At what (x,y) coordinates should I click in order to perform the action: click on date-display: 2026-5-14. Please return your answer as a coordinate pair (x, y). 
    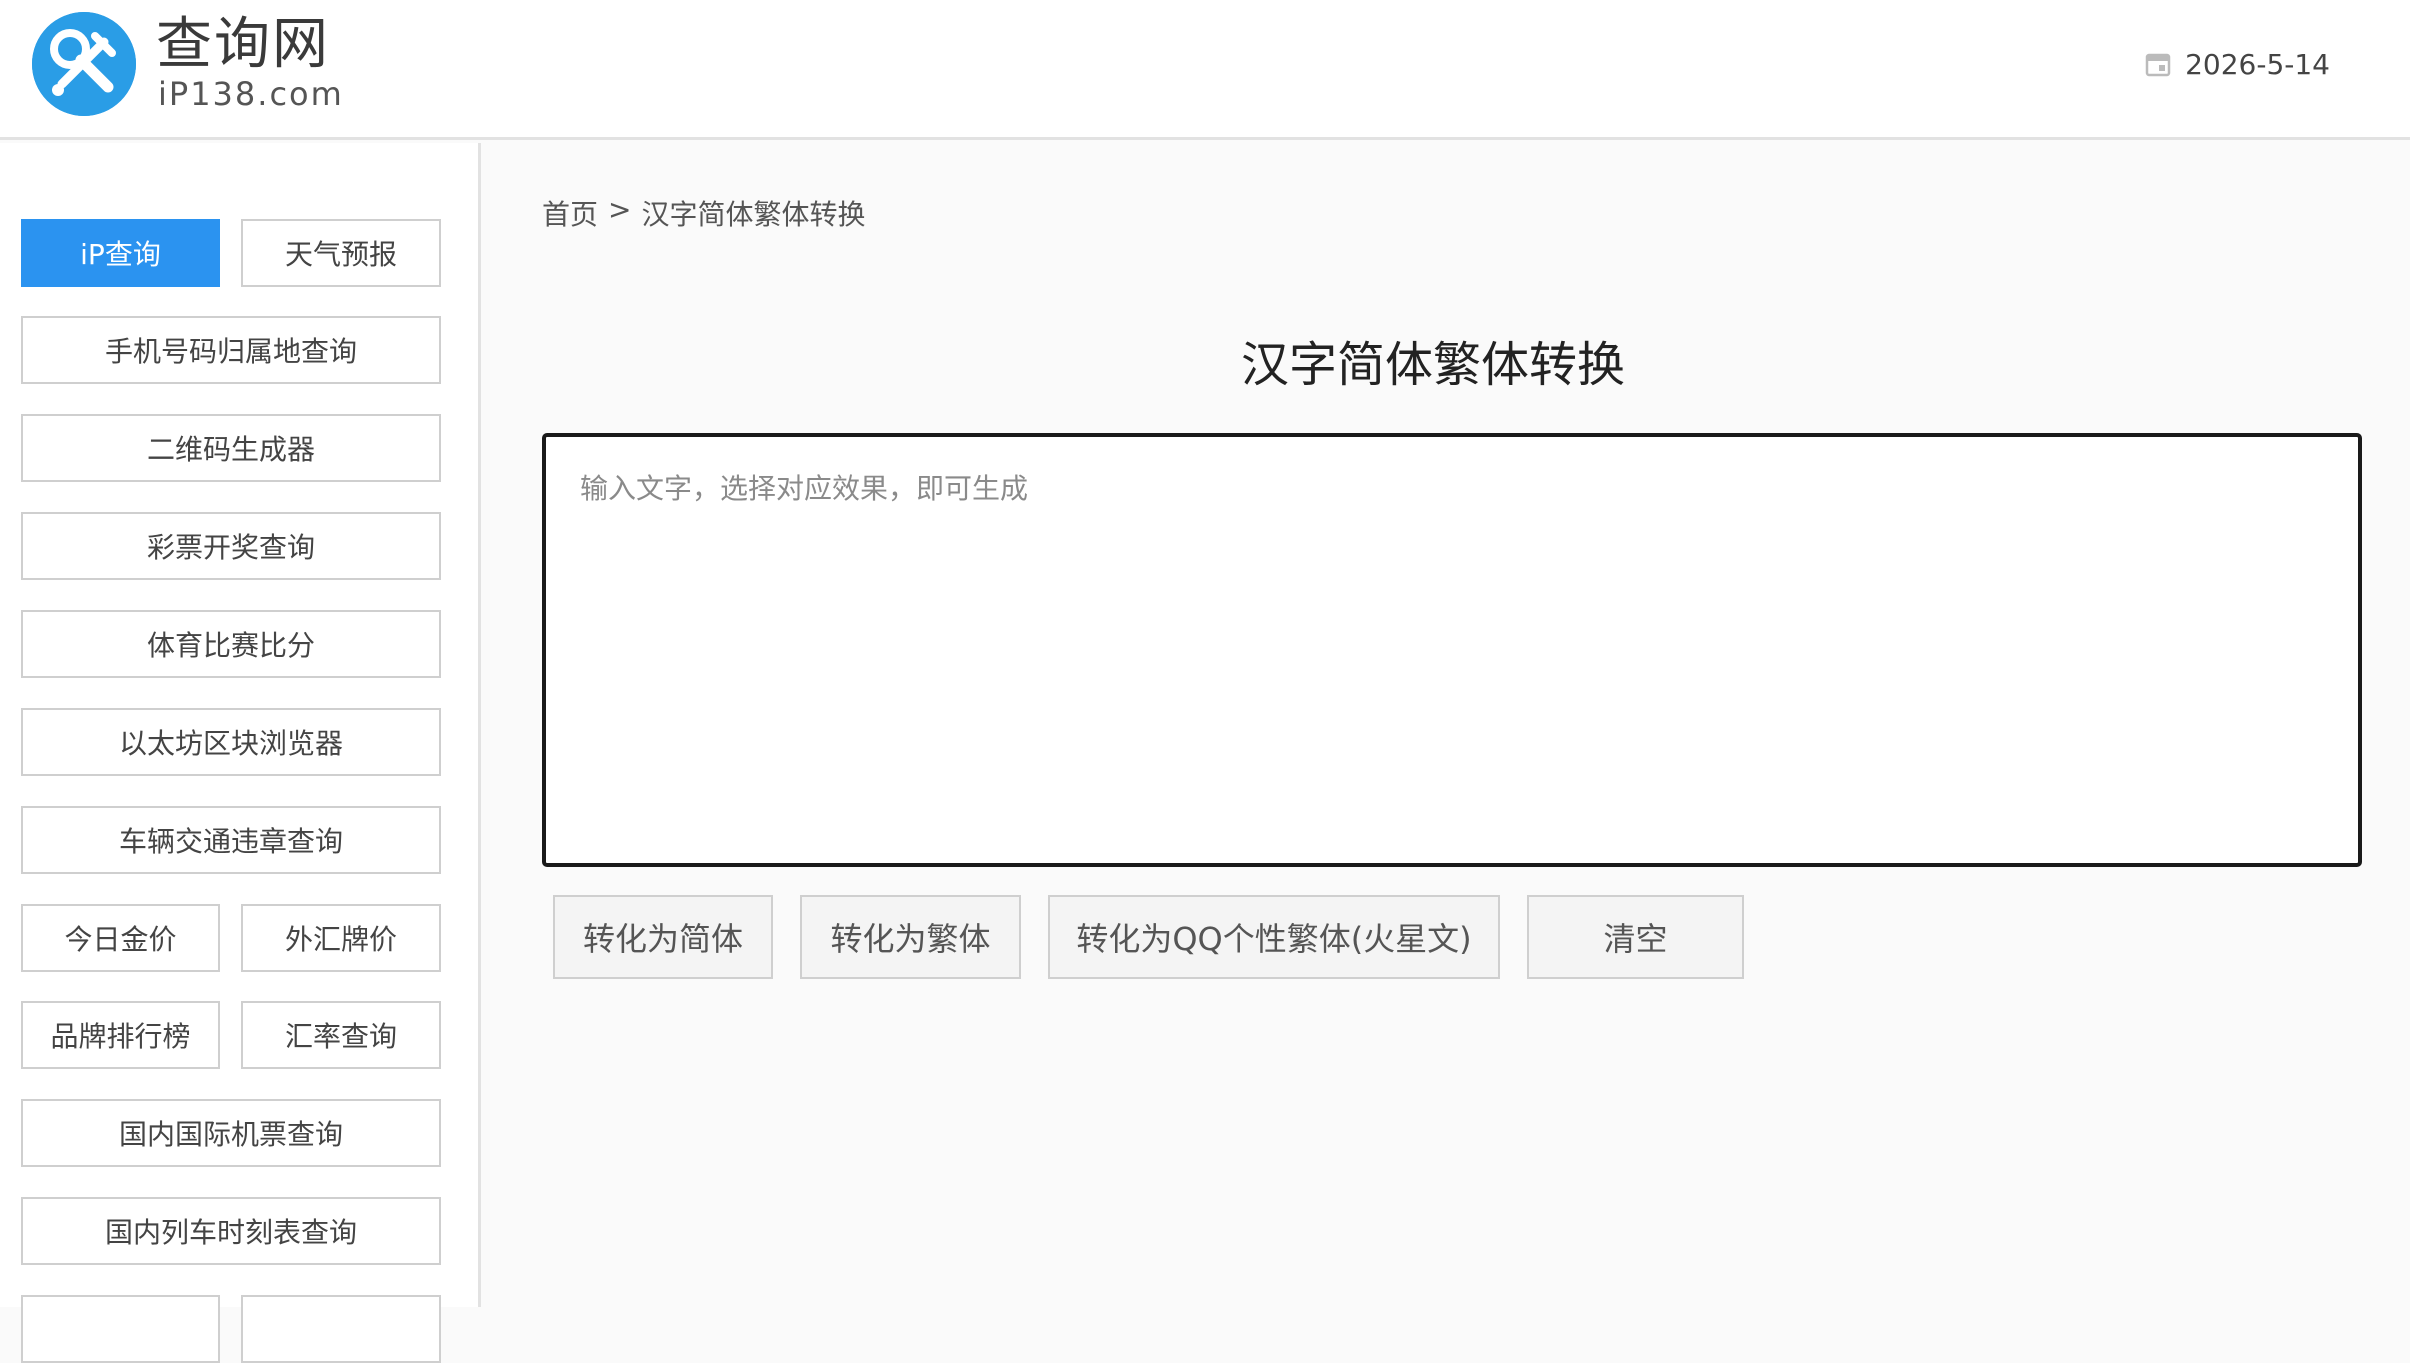
    Looking at the image, I should click on (2237, 64).